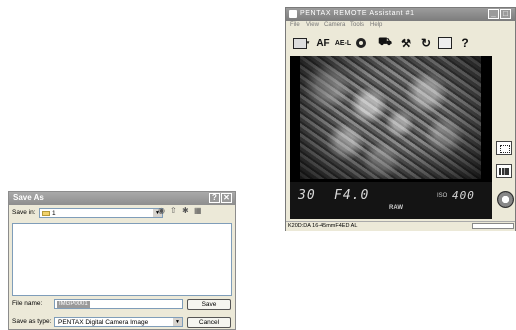 This screenshot has height=330, width=516. Describe the element at coordinates (463, 195) in the screenshot. I see `iso-value: 400` at that location.